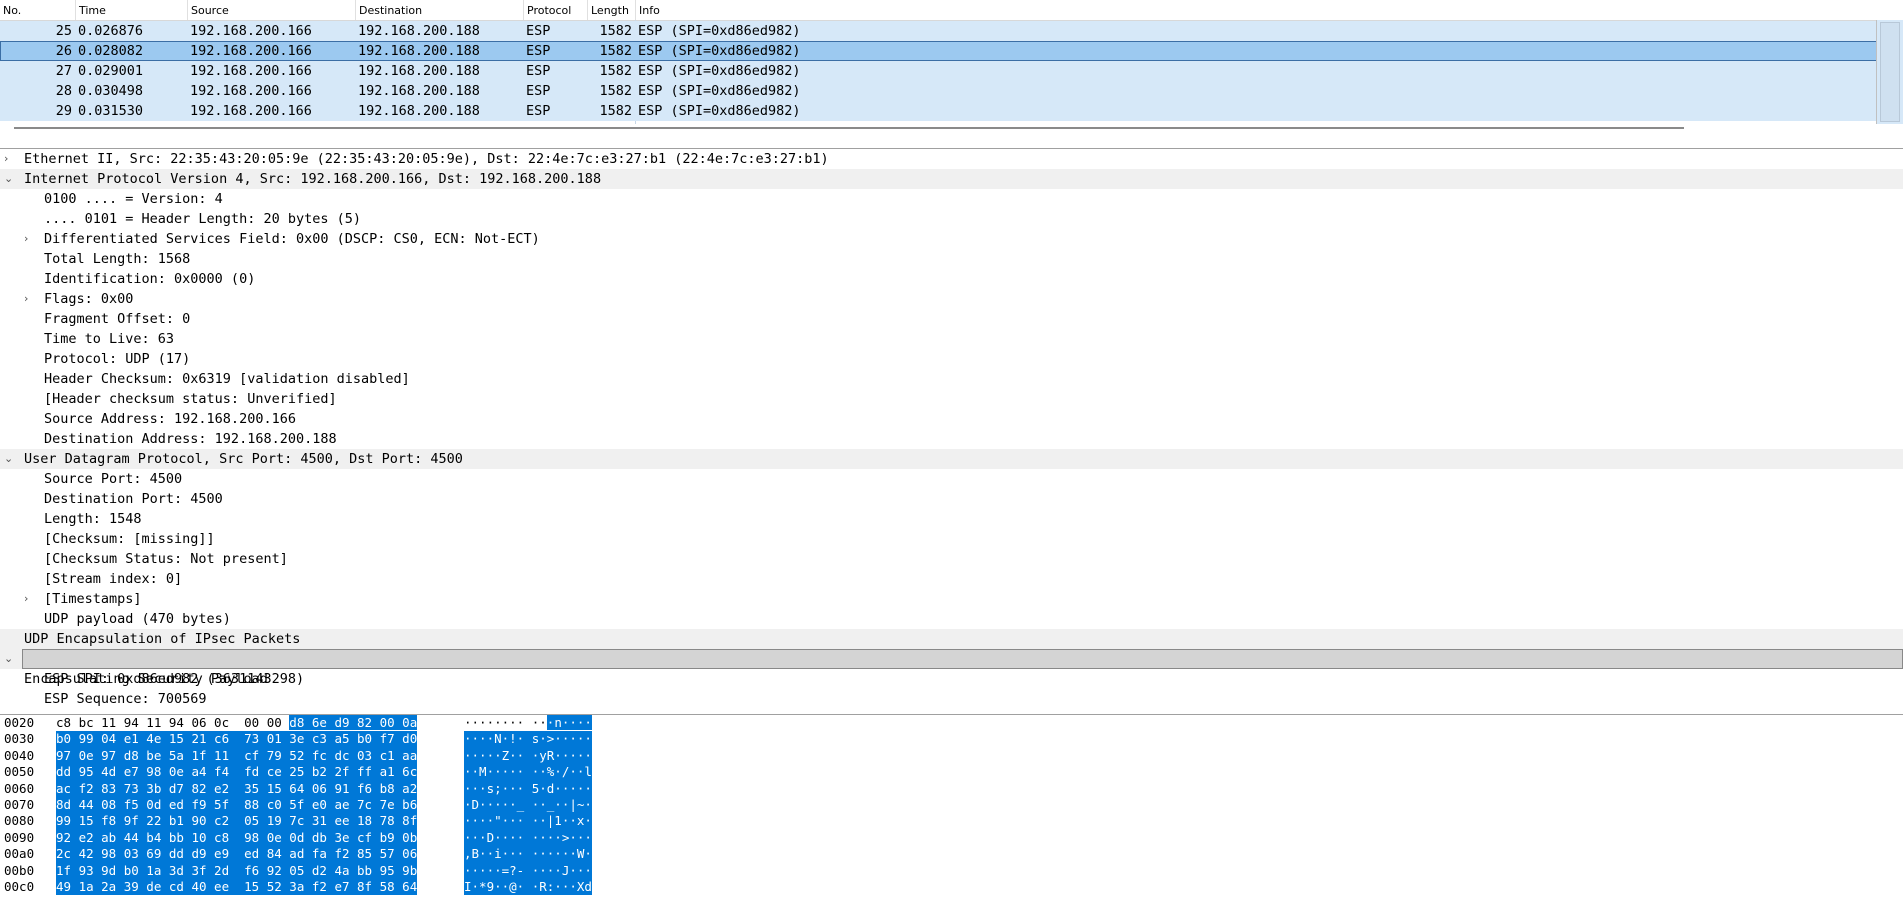 The height and width of the screenshot is (918, 1903). What do you see at coordinates (528, 838) in the screenshot?
I see `ascii-bytes: ···D···· ····>···` at bounding box center [528, 838].